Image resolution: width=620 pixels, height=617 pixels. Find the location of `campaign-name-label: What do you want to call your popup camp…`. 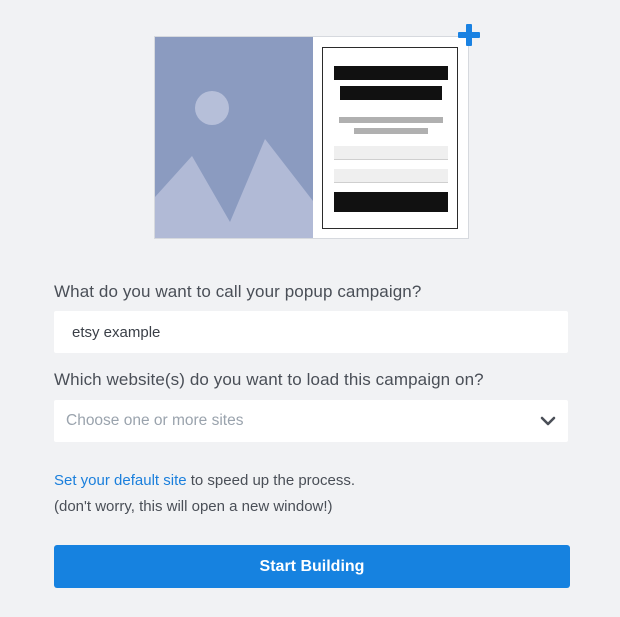

campaign-name-label: What do you want to call your popup camp… is located at coordinates (238, 291).